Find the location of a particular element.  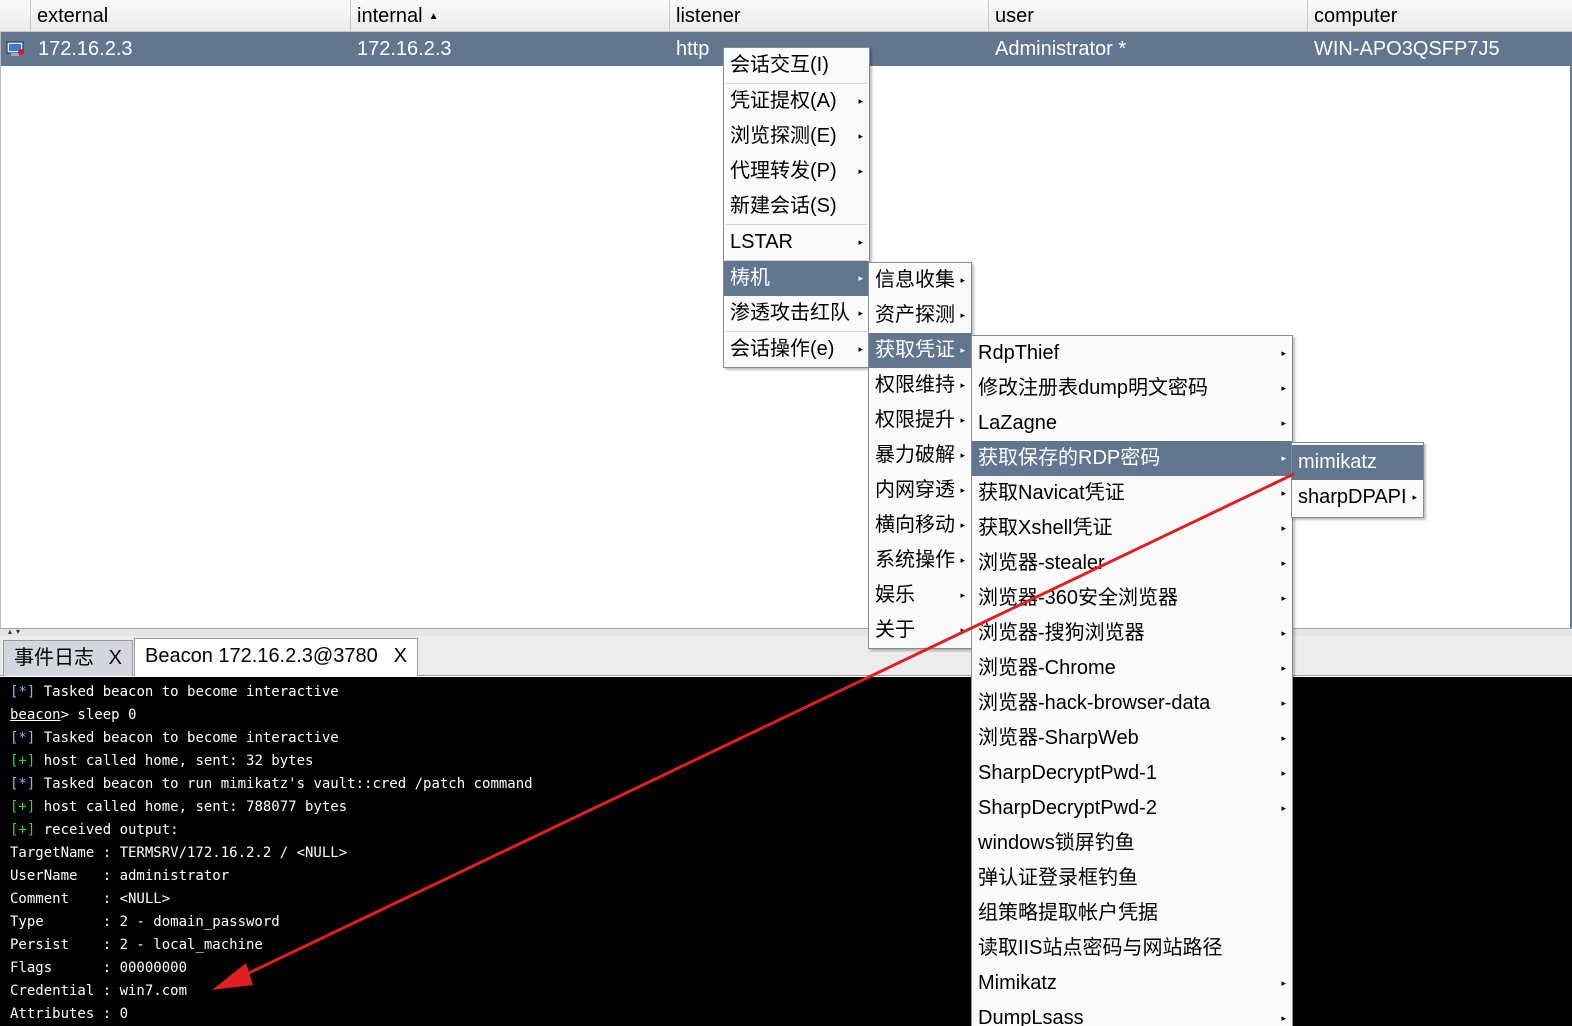

menu-item-brute-force: 暴力破解 ▸ is located at coordinates (920, 455).